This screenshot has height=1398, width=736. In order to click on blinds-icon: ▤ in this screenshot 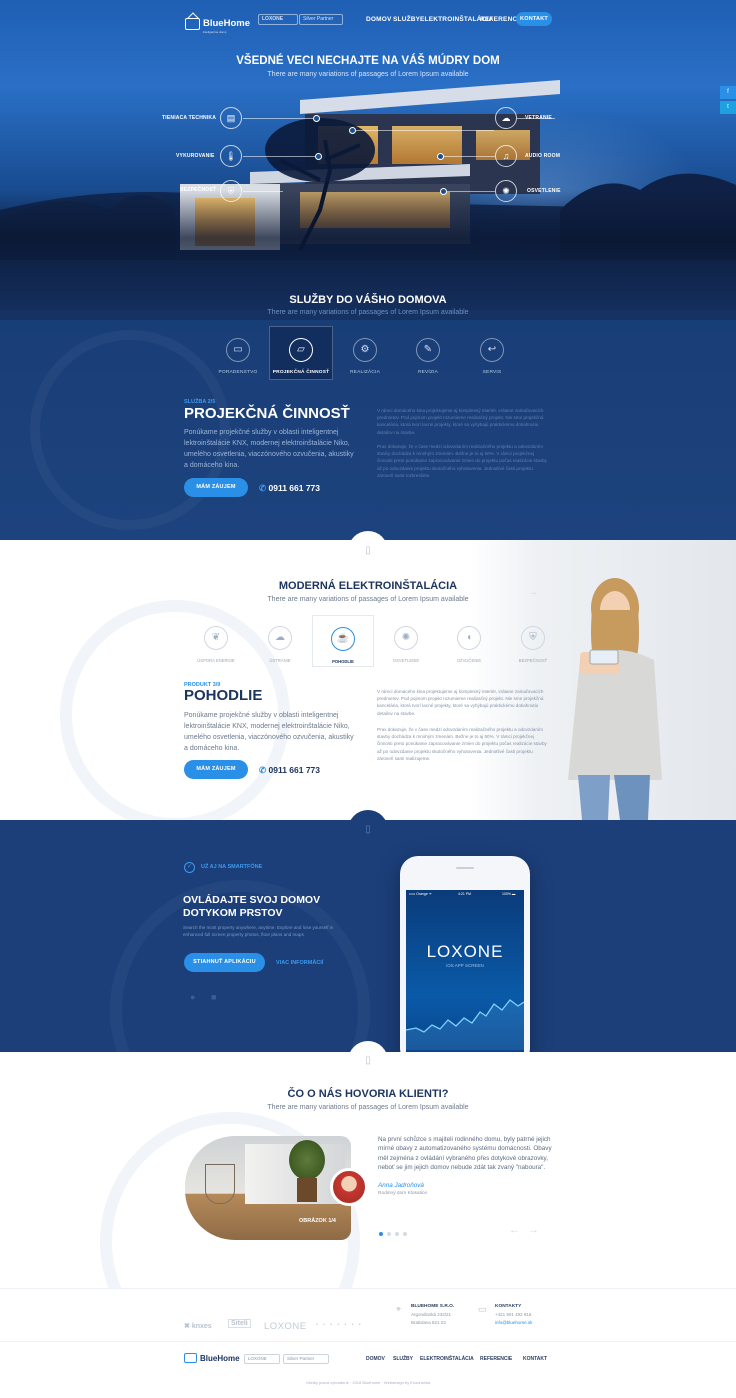, I will do `click(231, 118)`.